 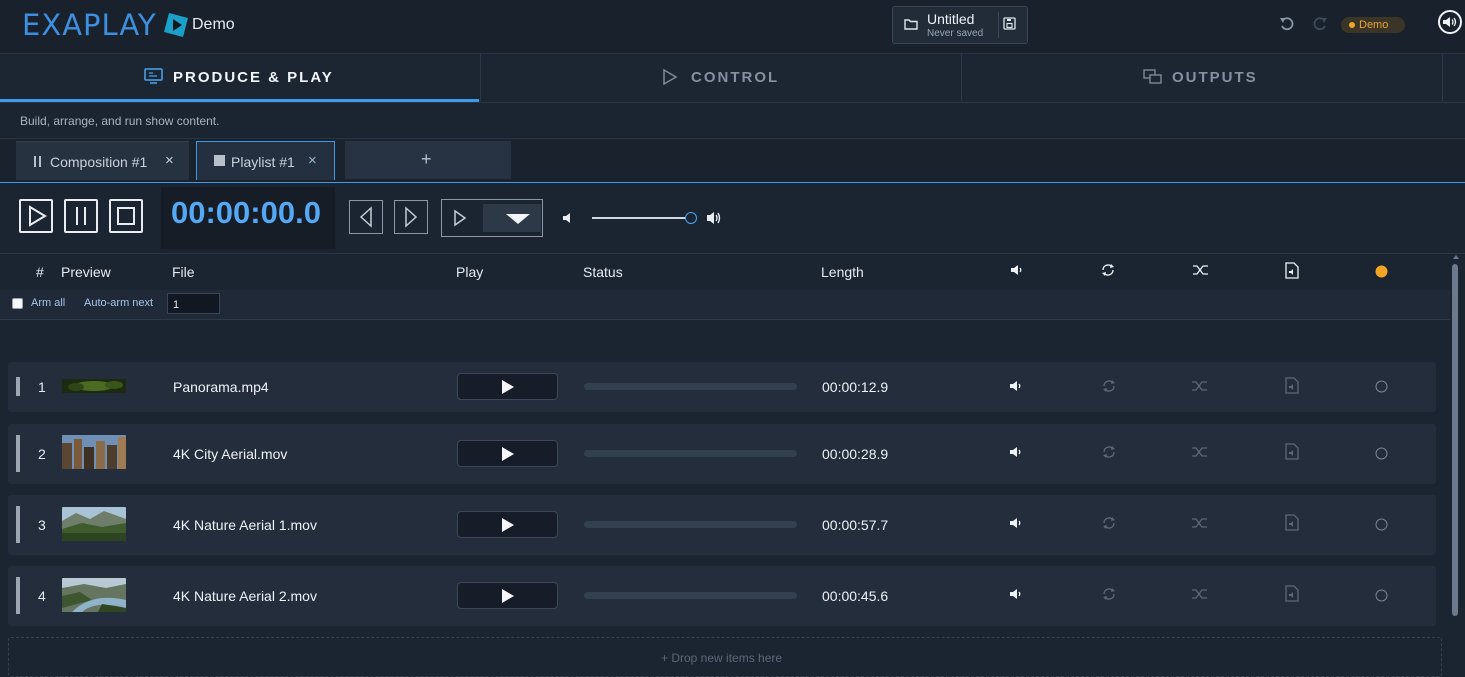 What do you see at coordinates (568, 218) in the screenshot?
I see `volume-low-icon` at bounding box center [568, 218].